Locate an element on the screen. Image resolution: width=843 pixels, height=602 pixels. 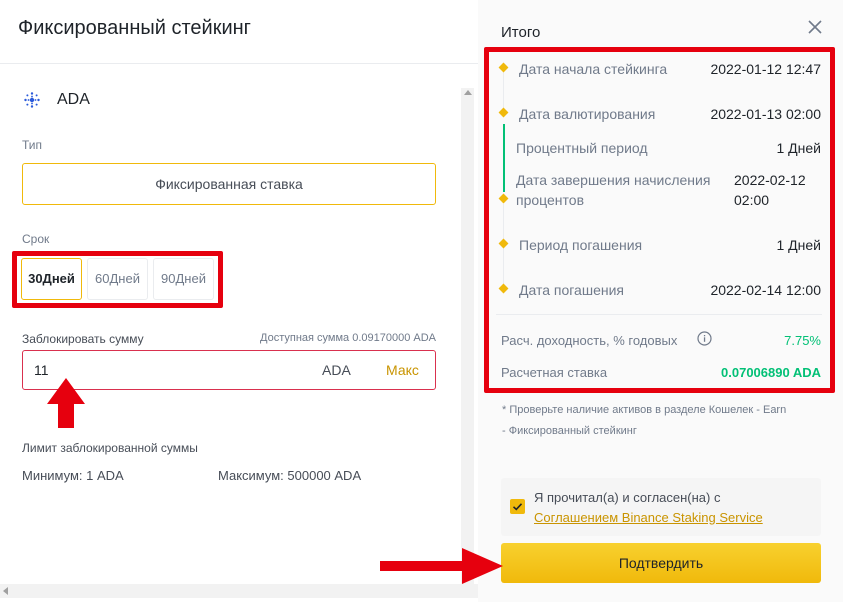
redemption-period-value: 1 Дней is located at coordinates (799, 245).